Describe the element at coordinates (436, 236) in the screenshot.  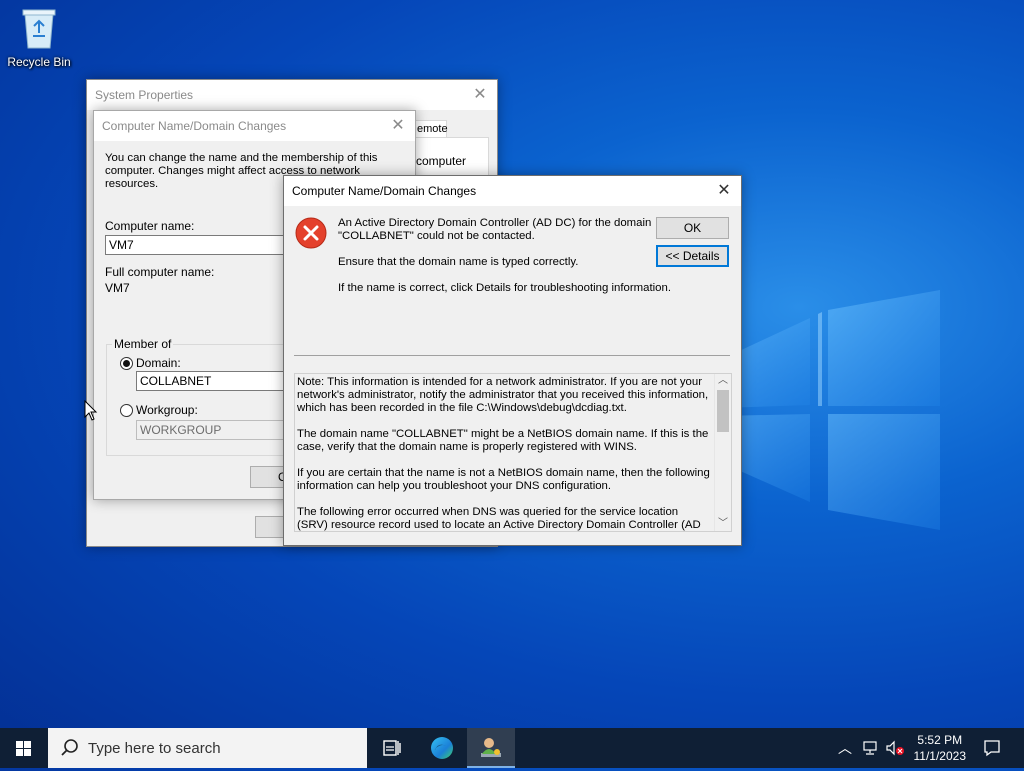
I see `error-message-line2: "COLLABNET" could not be contacted.` at that location.